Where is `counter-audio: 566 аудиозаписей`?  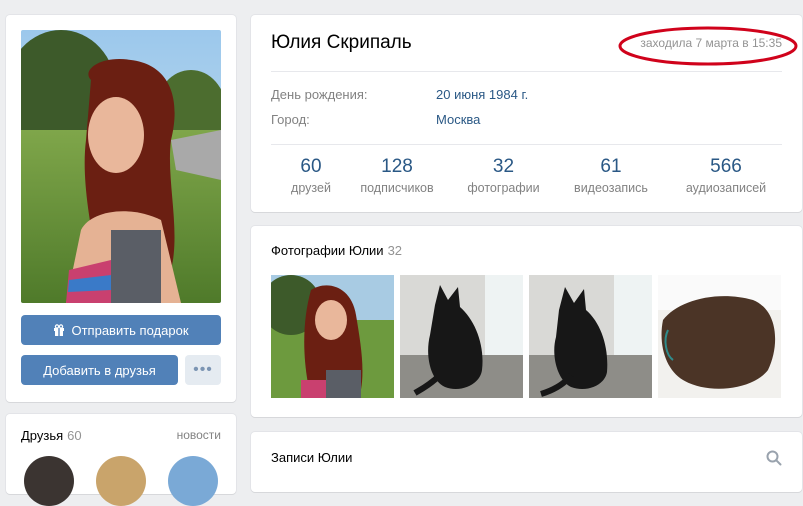 counter-audio: 566 аудиозаписей is located at coordinates (726, 176).